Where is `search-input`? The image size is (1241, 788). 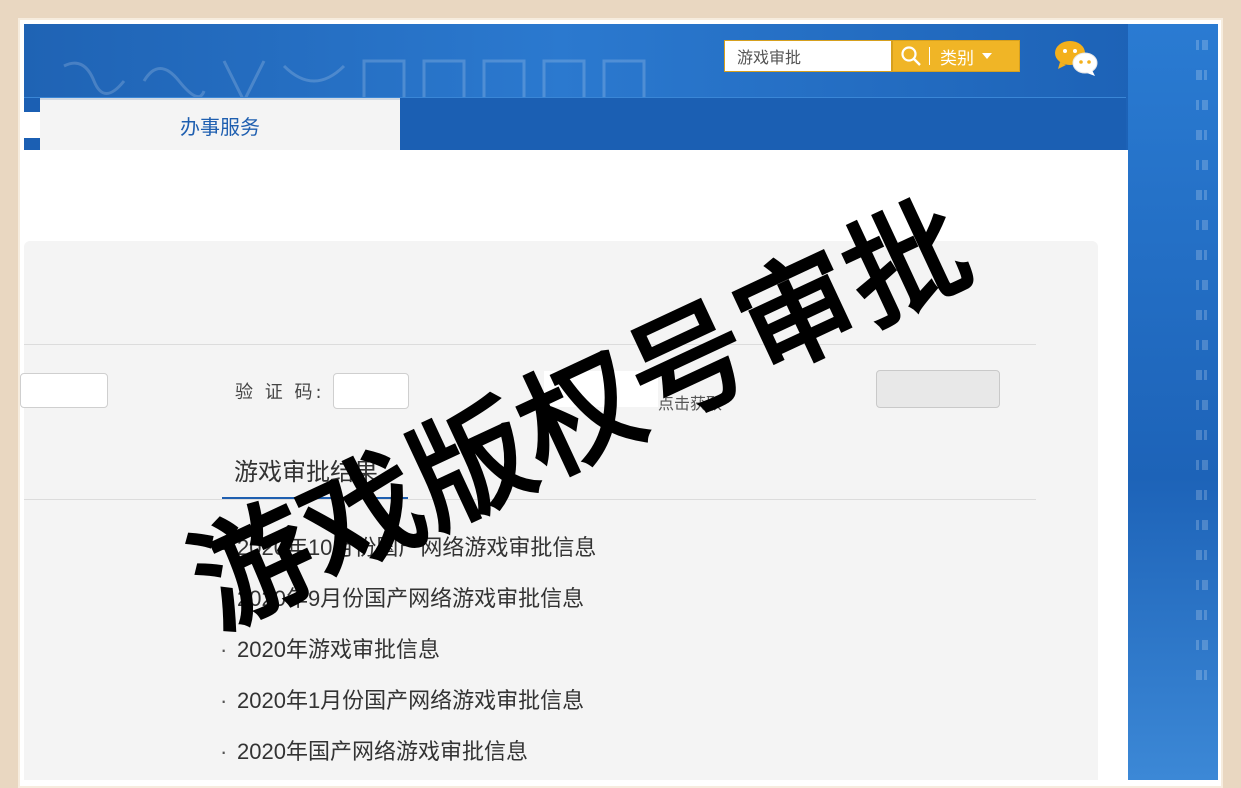
search-input is located at coordinates (808, 56).